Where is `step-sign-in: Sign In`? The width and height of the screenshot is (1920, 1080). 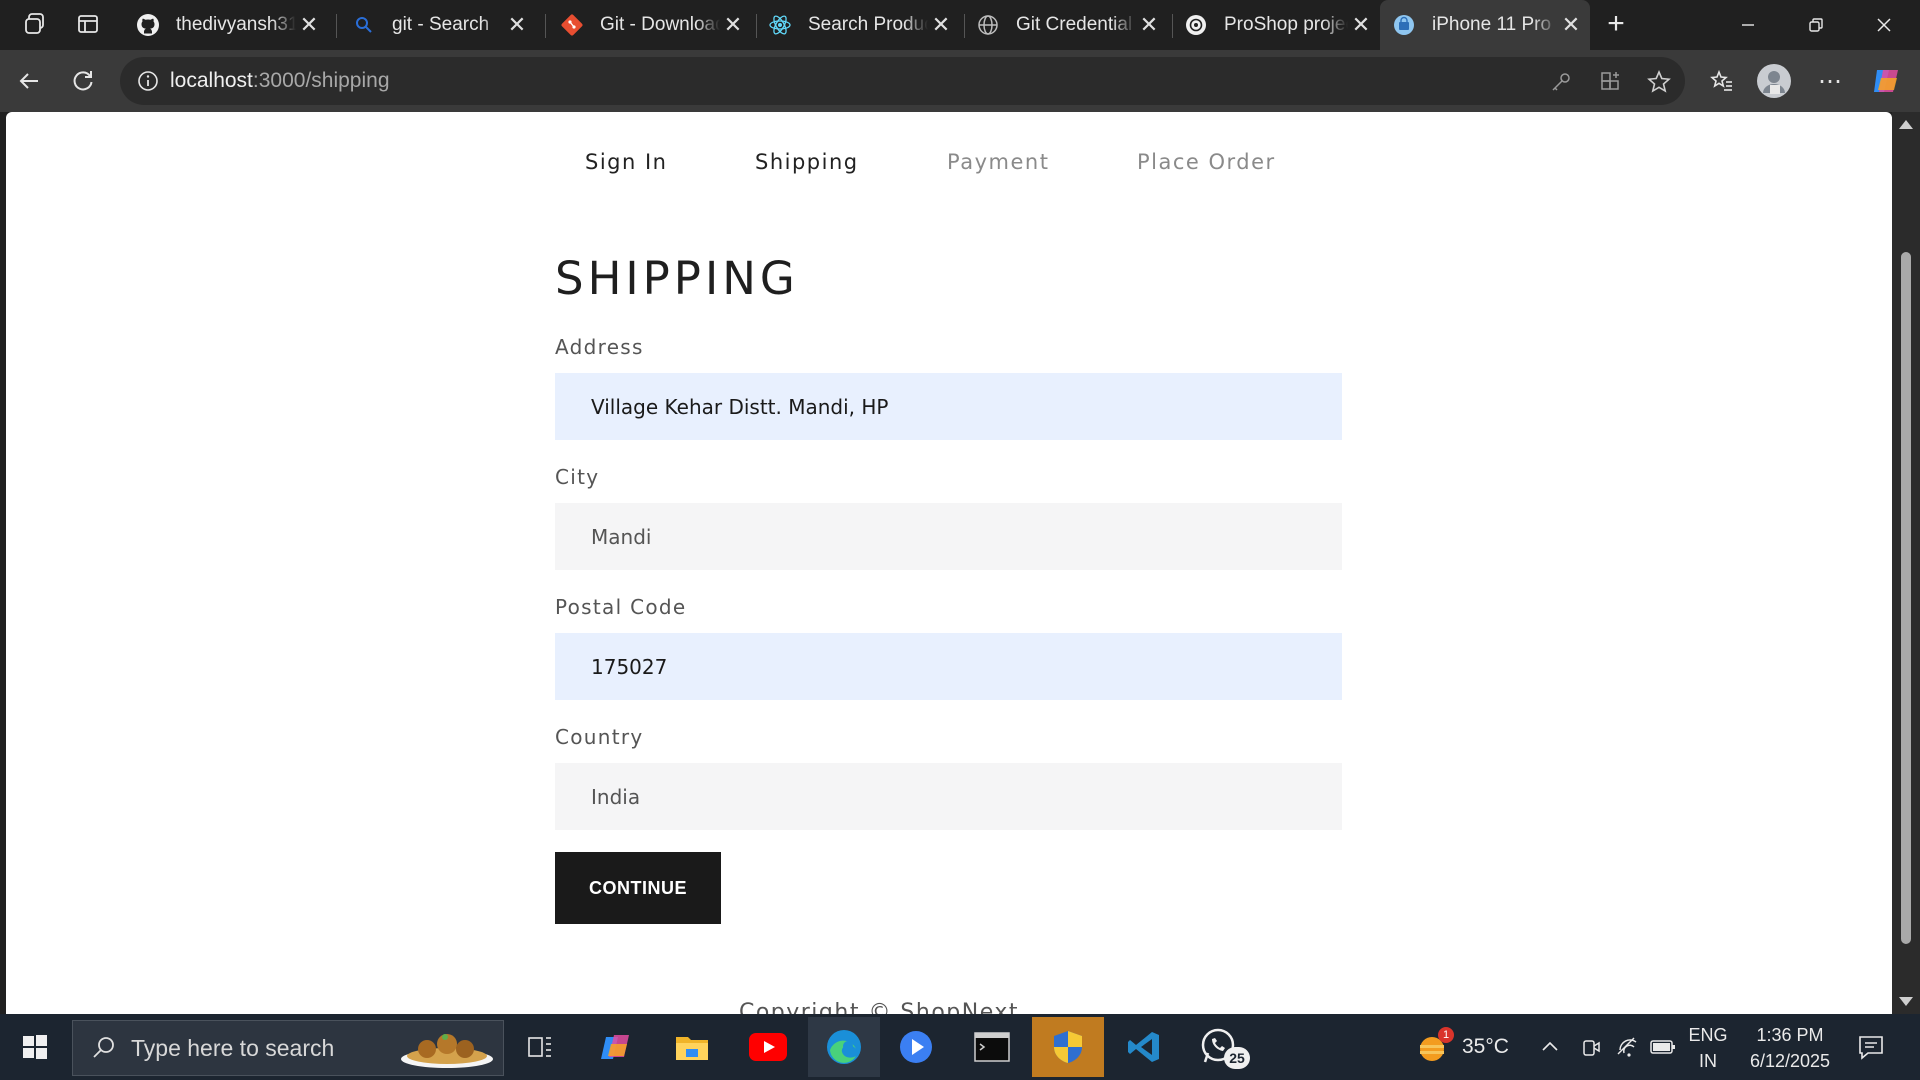 step-sign-in: Sign In is located at coordinates (626, 162).